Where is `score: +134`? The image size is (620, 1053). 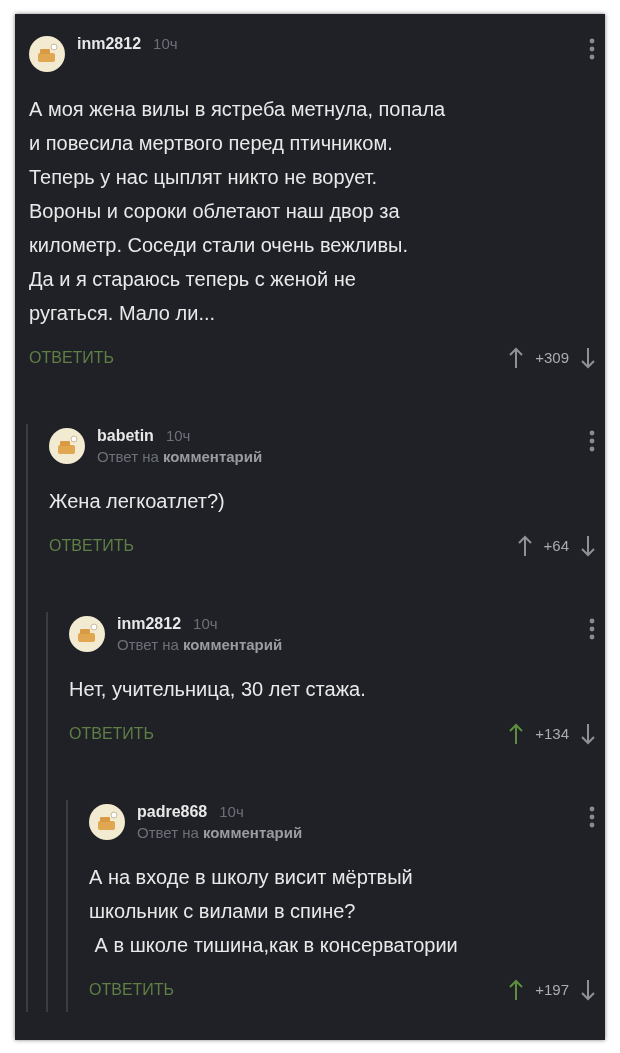
score: +134 is located at coordinates (552, 733).